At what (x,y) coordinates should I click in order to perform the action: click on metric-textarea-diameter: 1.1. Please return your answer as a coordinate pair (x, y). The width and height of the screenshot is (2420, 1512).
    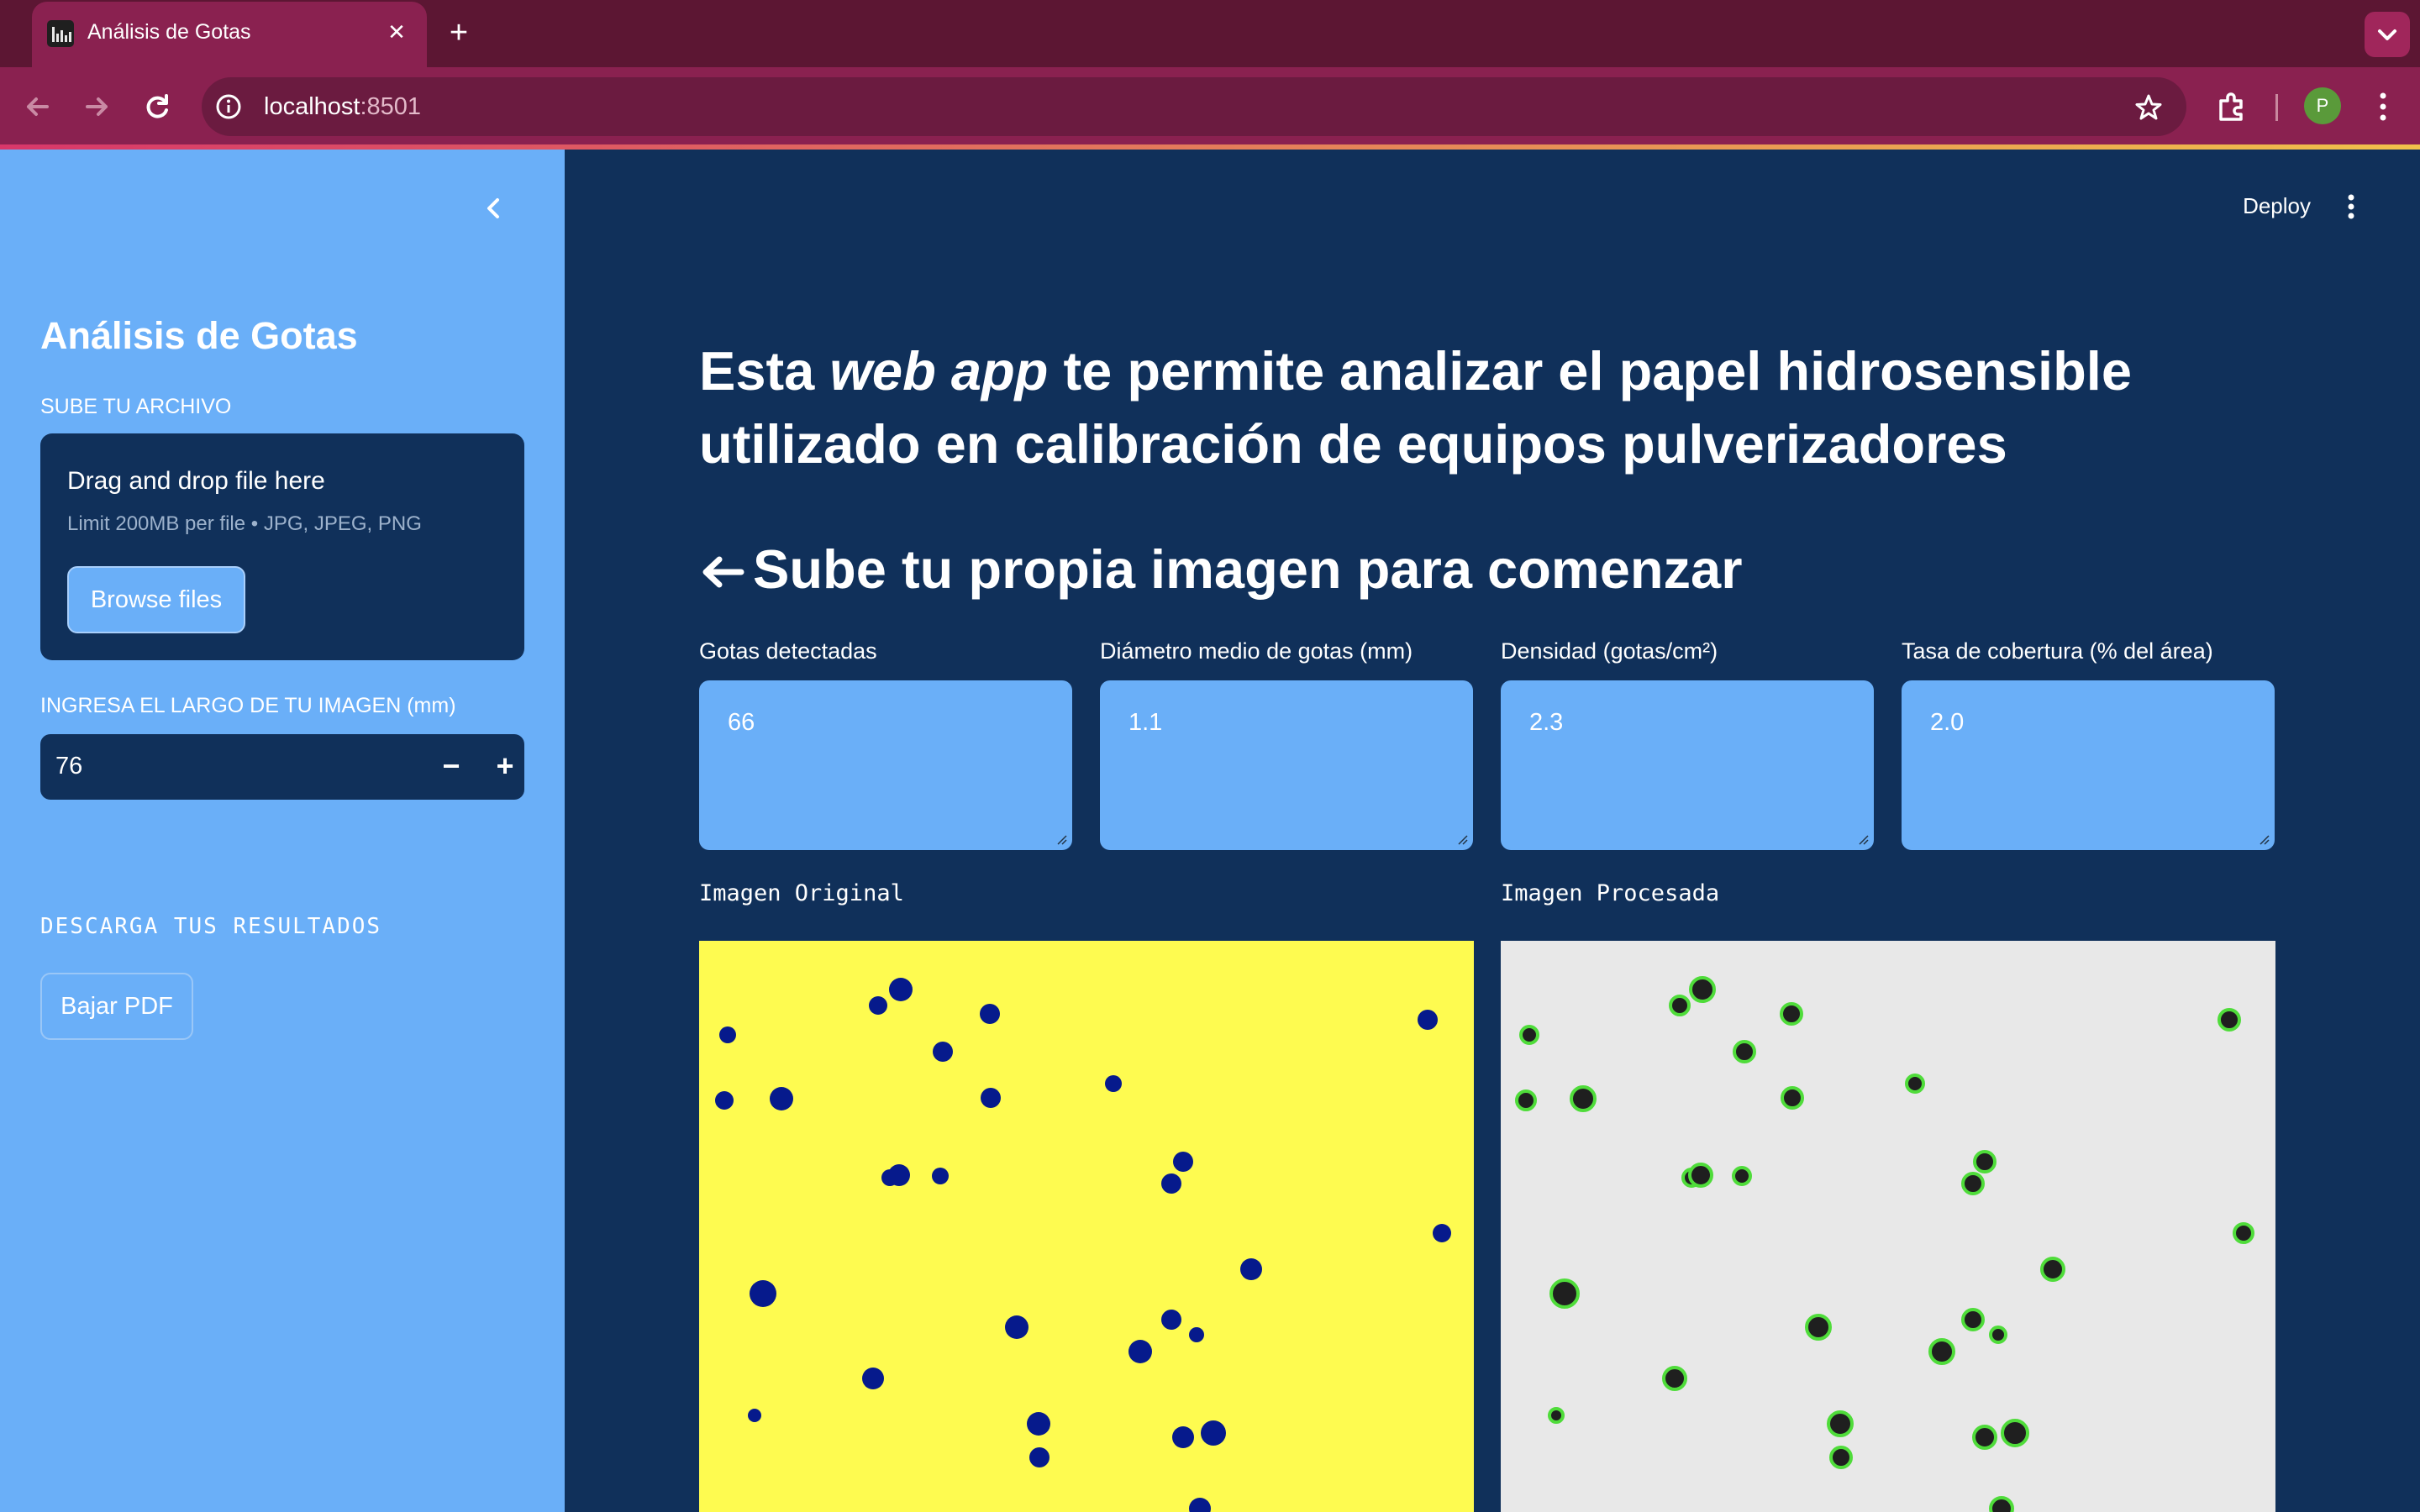
    Looking at the image, I should click on (1286, 765).